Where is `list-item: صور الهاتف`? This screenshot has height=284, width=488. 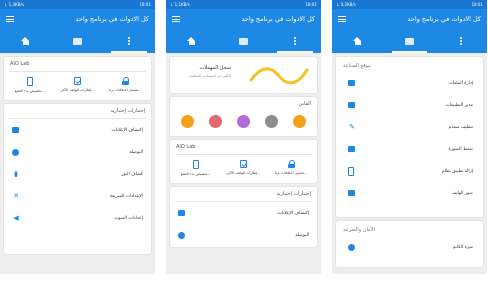 list-item: صور الهاتف is located at coordinates (409, 193).